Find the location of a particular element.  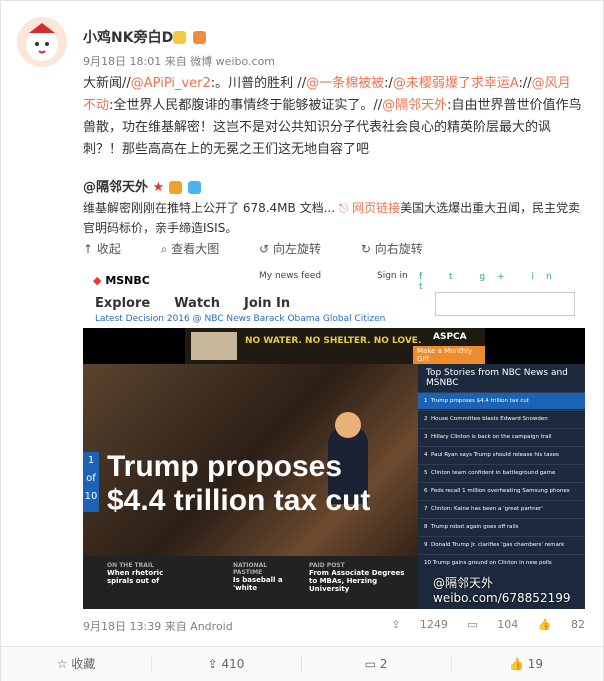

bottom-story-a: ON THE TRAIL When rhetoric spirals out of is located at coordinates (135, 573).